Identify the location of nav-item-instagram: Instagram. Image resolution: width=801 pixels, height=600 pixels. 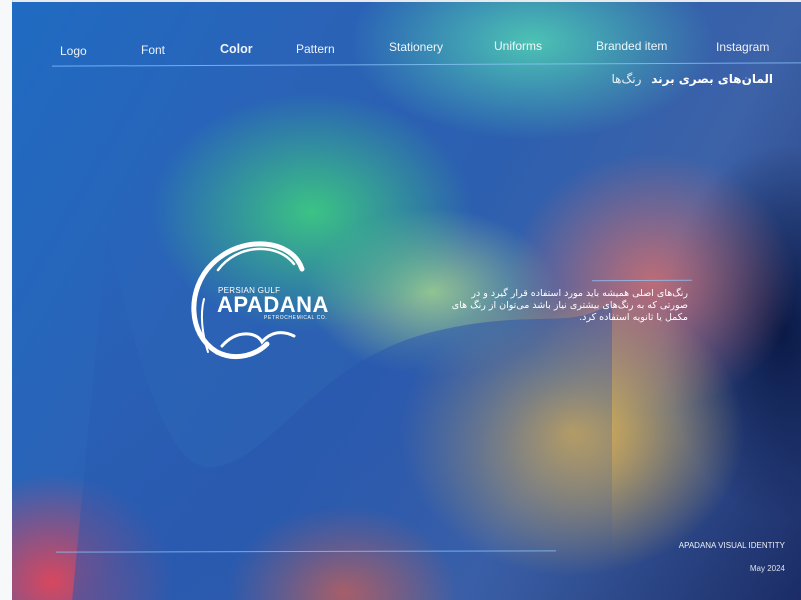
(742, 47).